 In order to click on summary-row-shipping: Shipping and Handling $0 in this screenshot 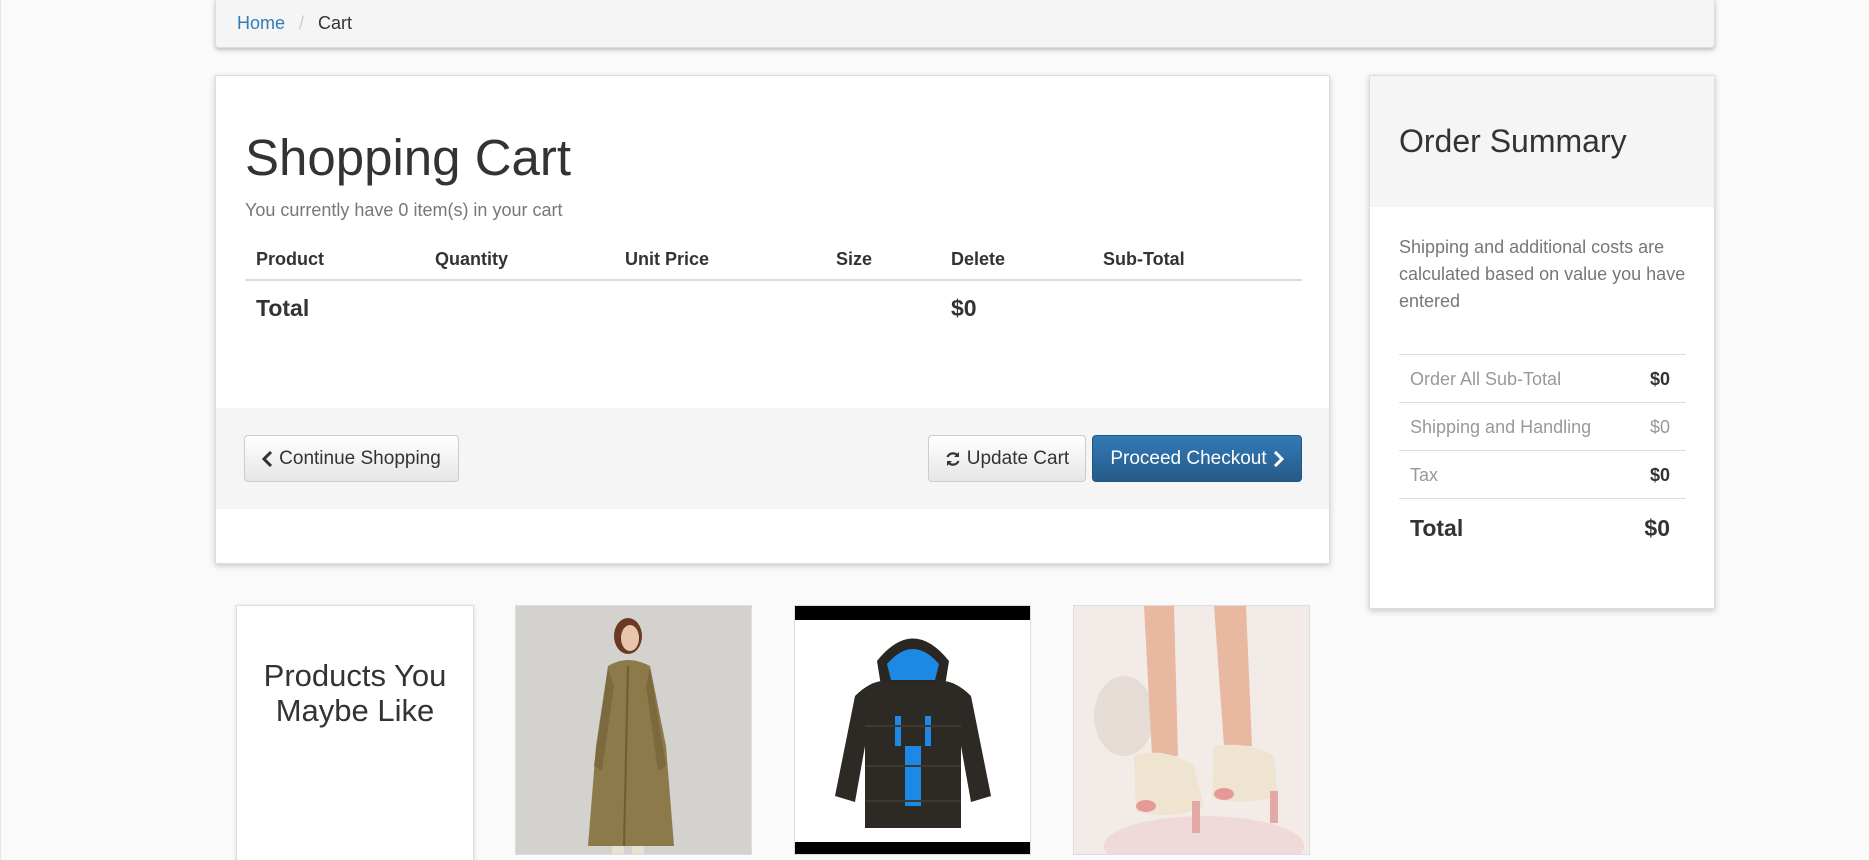, I will do `click(1542, 426)`.